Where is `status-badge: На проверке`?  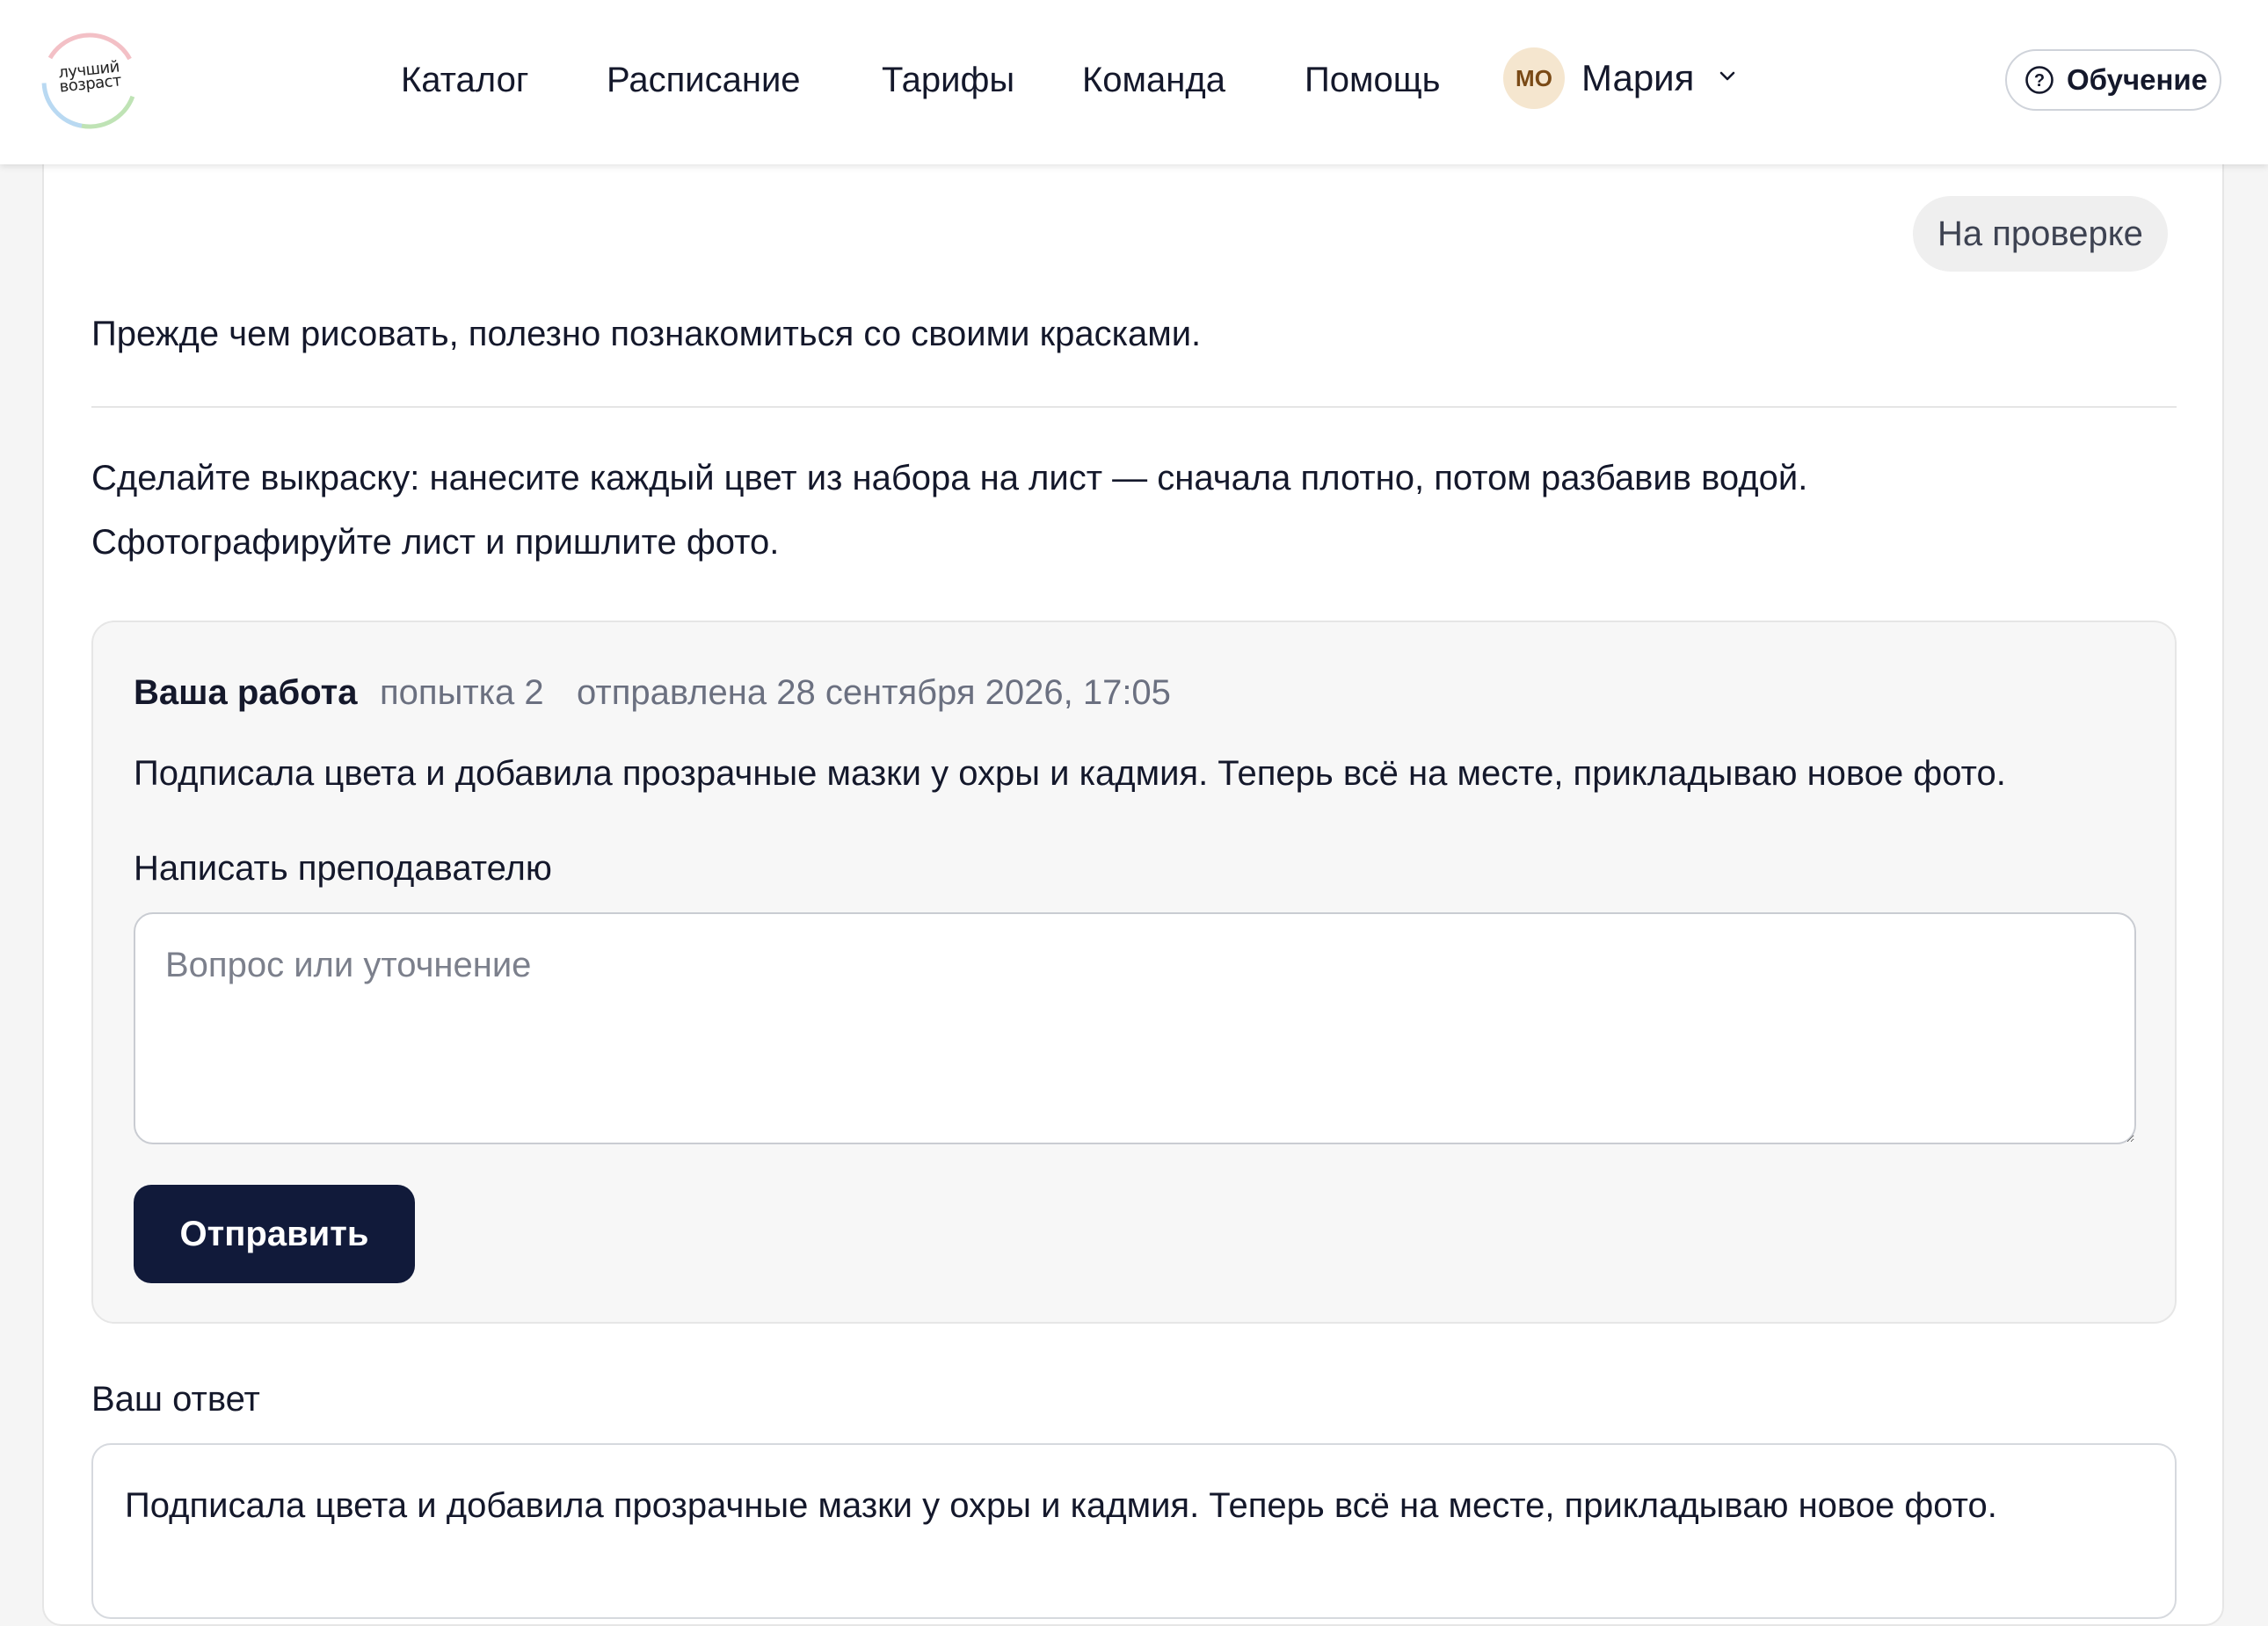
status-badge: На проверке is located at coordinates (2041, 234).